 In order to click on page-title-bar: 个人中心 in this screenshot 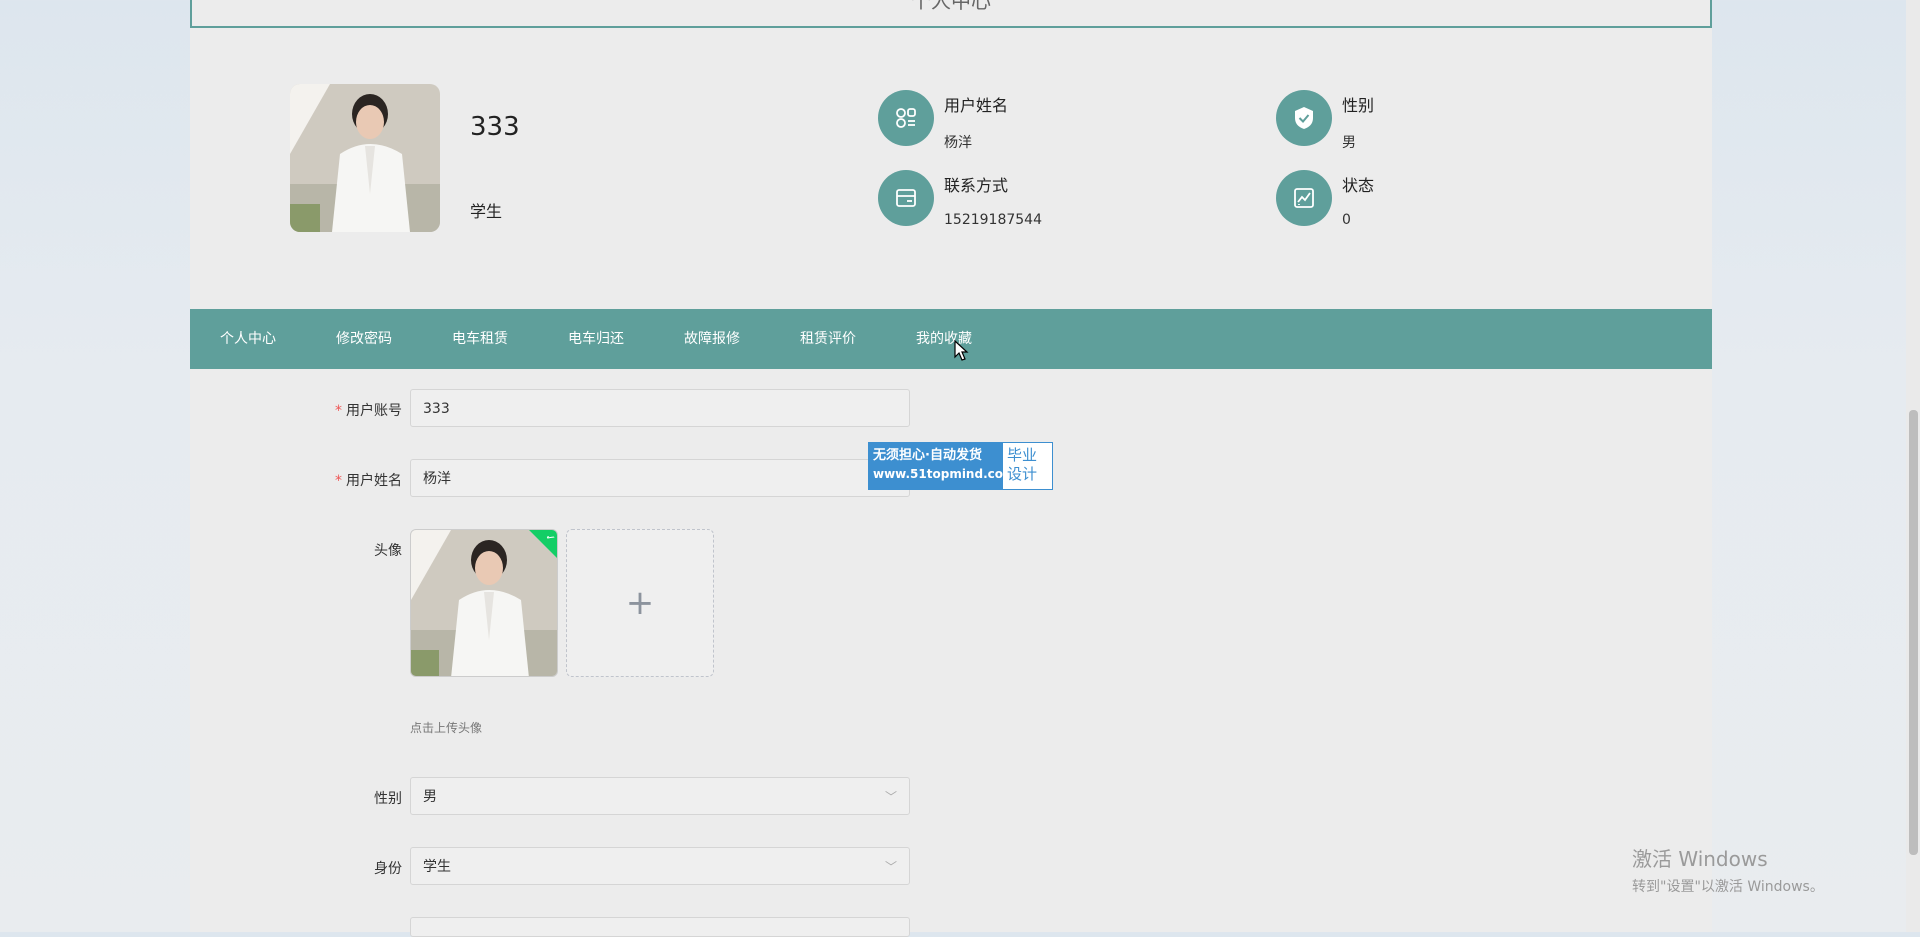, I will do `click(951, 14)`.